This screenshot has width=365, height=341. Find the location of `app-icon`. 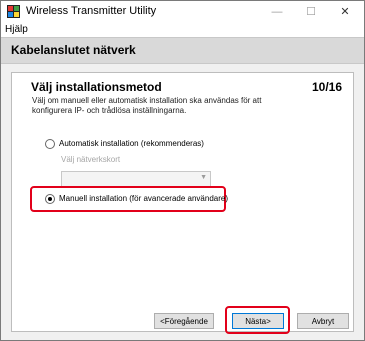

app-icon is located at coordinates (13, 11).